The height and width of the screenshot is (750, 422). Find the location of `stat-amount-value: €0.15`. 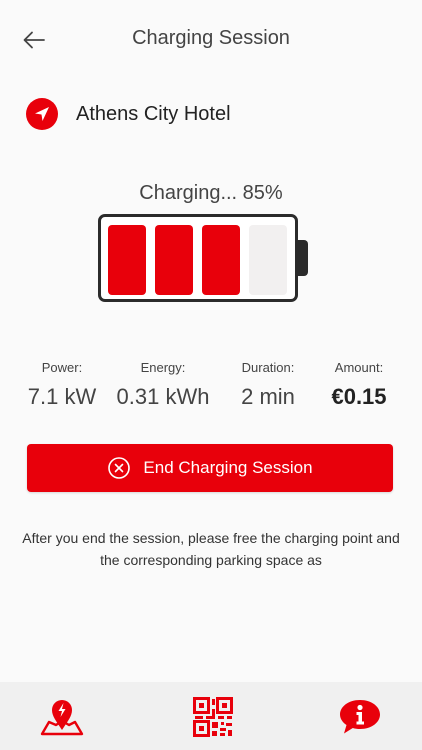

stat-amount-value: €0.15 is located at coordinates (359, 396).